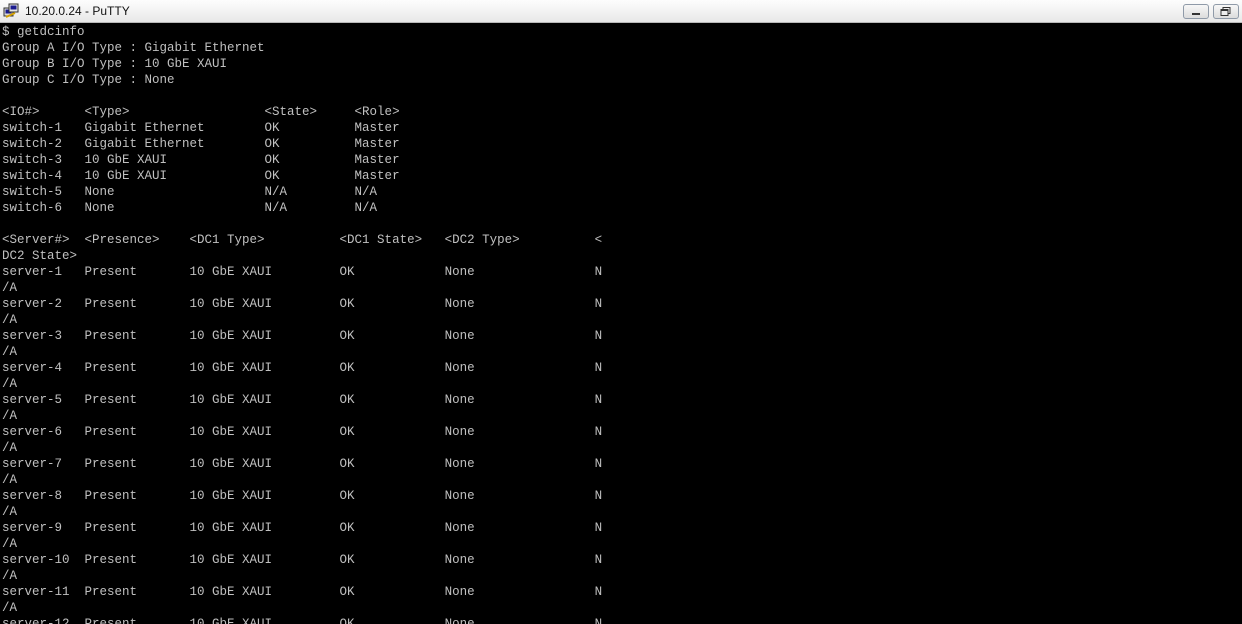  Describe the element at coordinates (201, 144) in the screenshot. I see `terminal-line: switch-2 Gigabit Ethernet OK Master` at that location.